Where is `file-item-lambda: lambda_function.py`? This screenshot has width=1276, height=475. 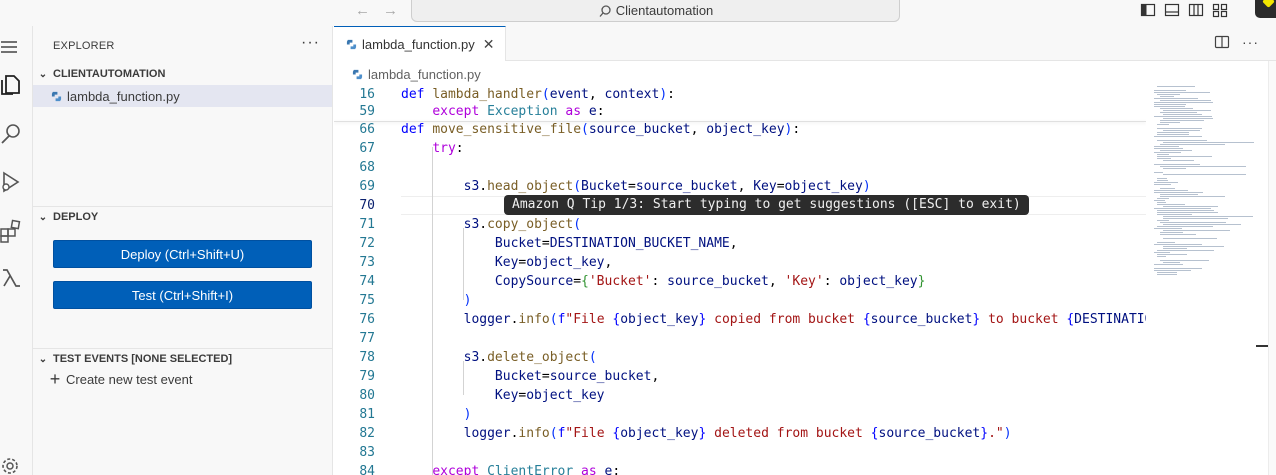
file-item-lambda: lambda_function.py is located at coordinates (182, 96).